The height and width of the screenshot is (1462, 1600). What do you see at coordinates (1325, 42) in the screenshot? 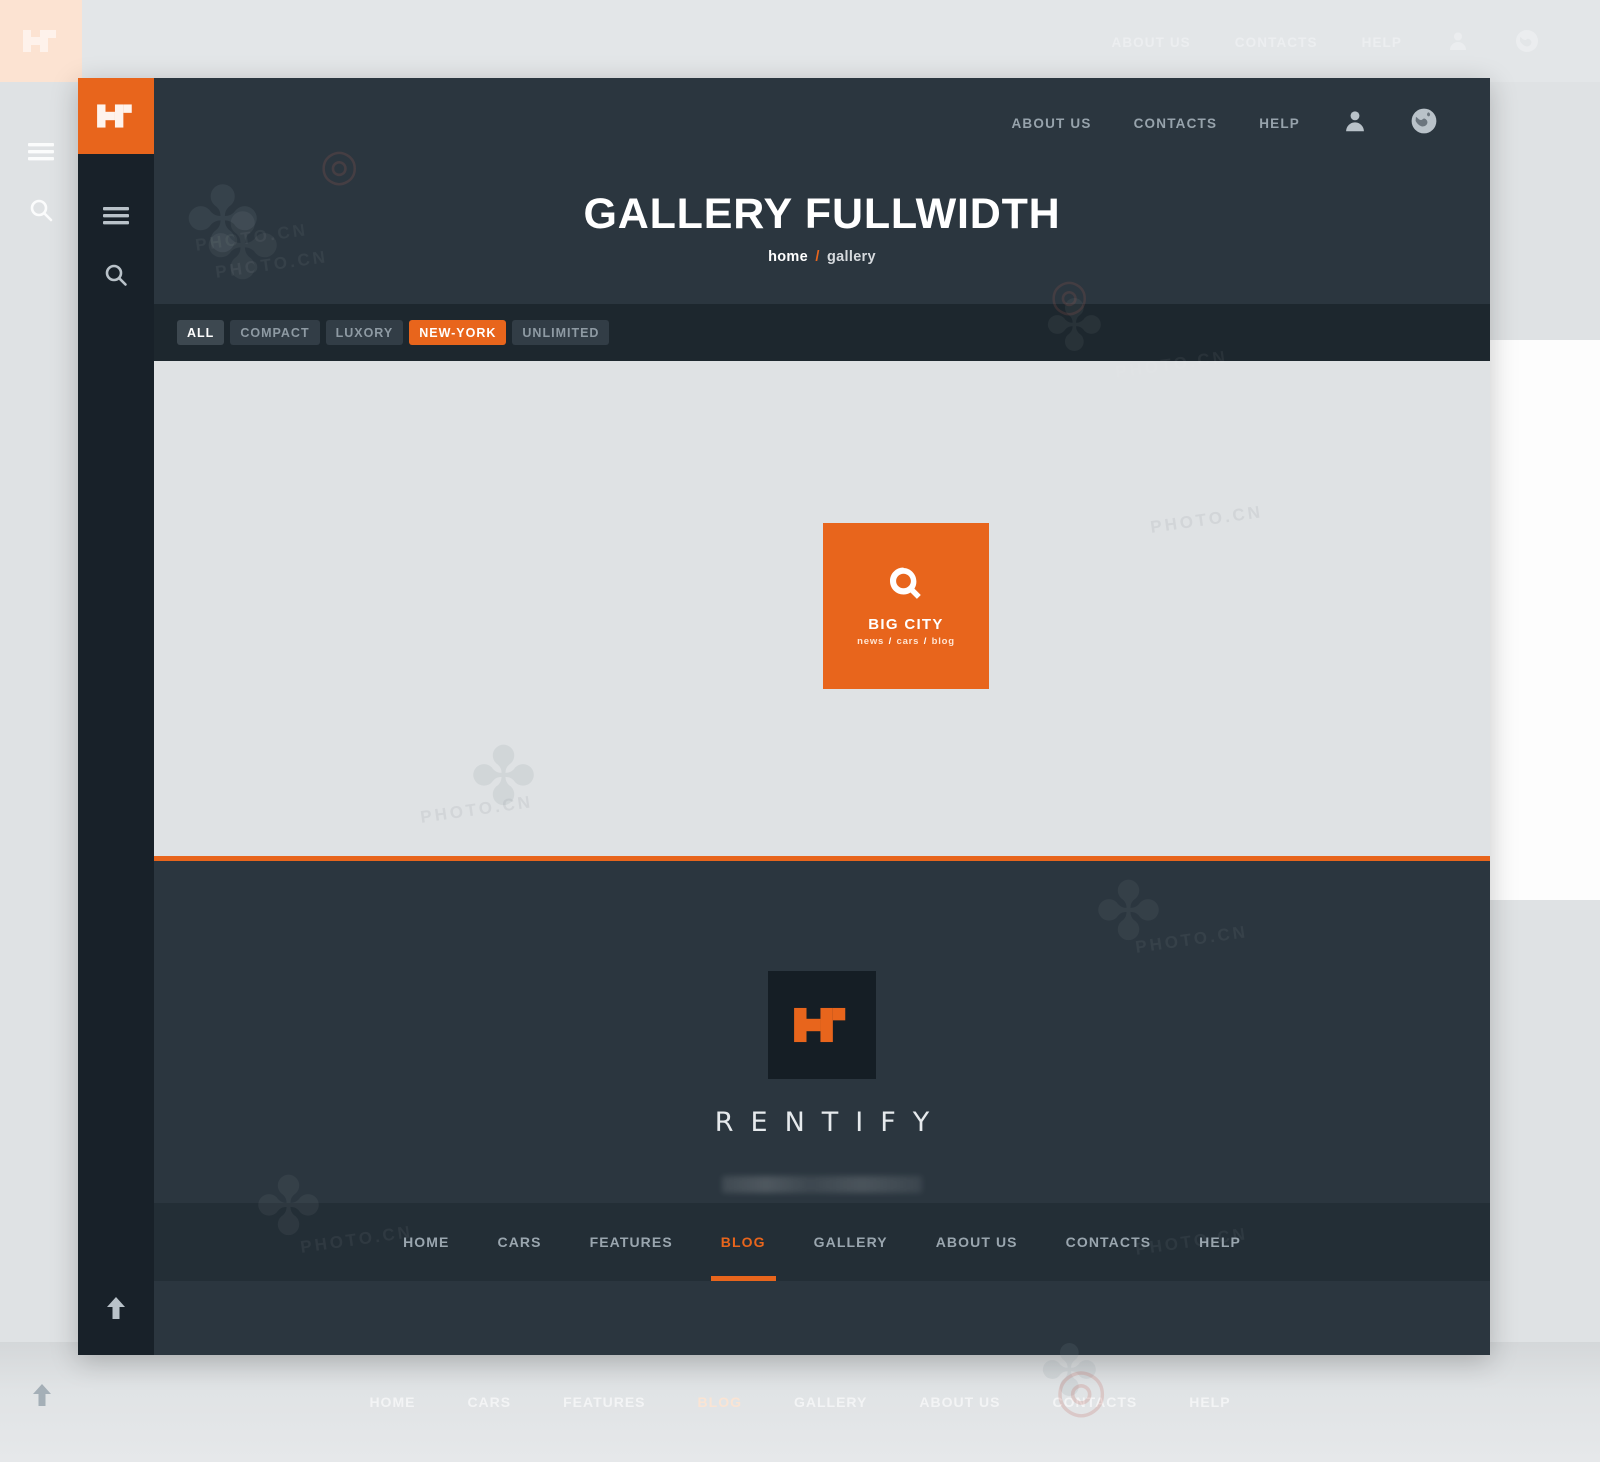
I see `background-header-nav: ABOUT US CONTACTS HELP` at bounding box center [1325, 42].